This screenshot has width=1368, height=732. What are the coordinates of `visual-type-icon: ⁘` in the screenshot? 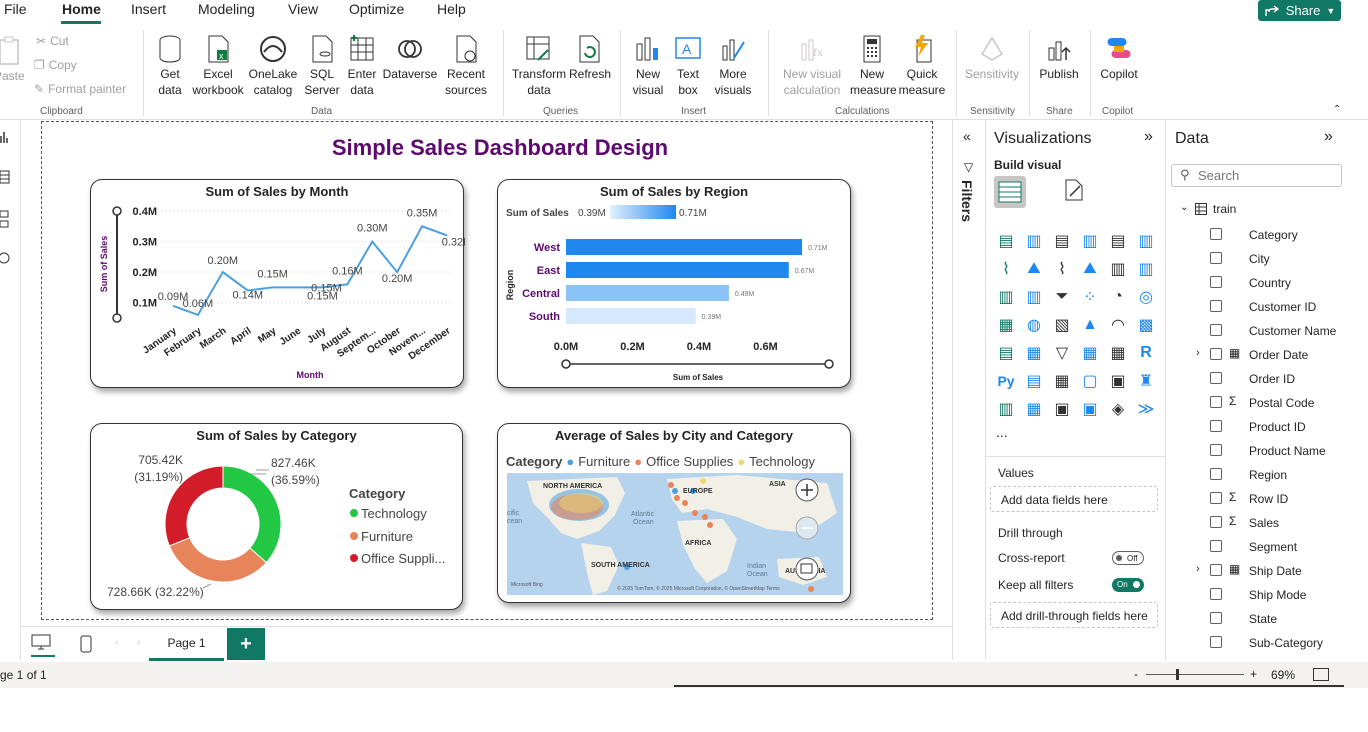 It's located at (1090, 297).